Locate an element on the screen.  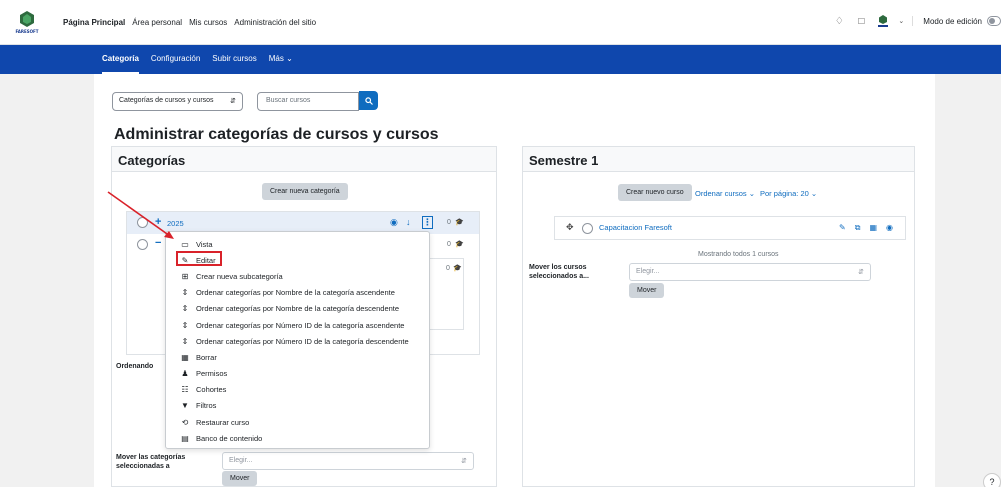
avatar is located at coordinates (883, 21).